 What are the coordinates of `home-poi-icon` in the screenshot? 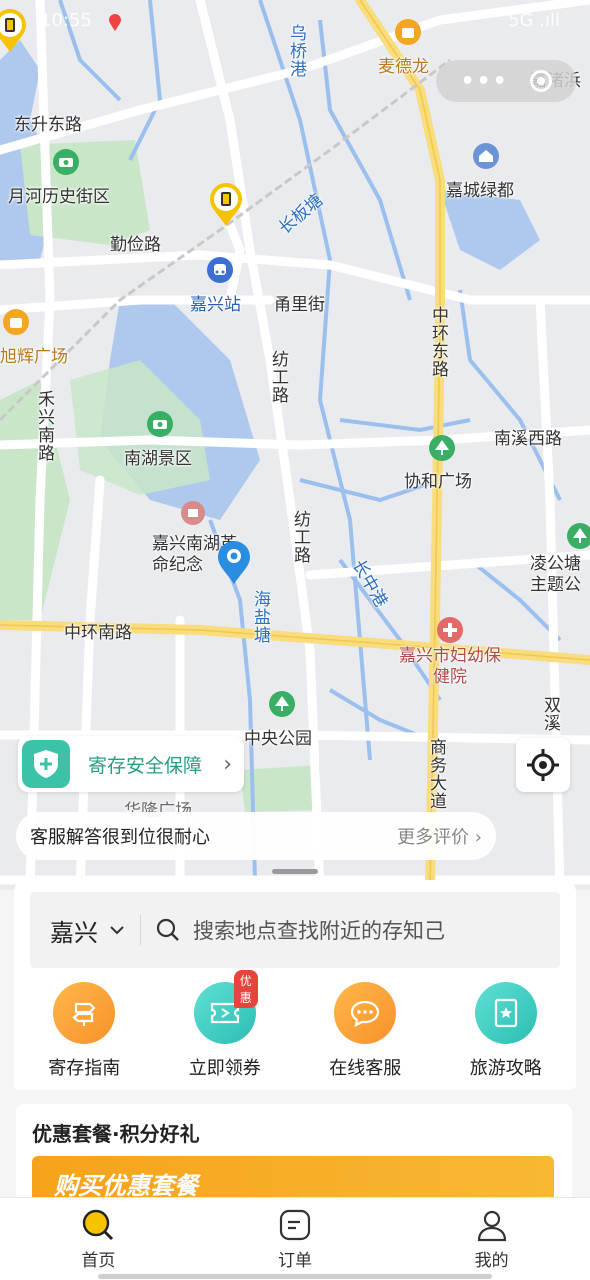 It's located at (486, 156).